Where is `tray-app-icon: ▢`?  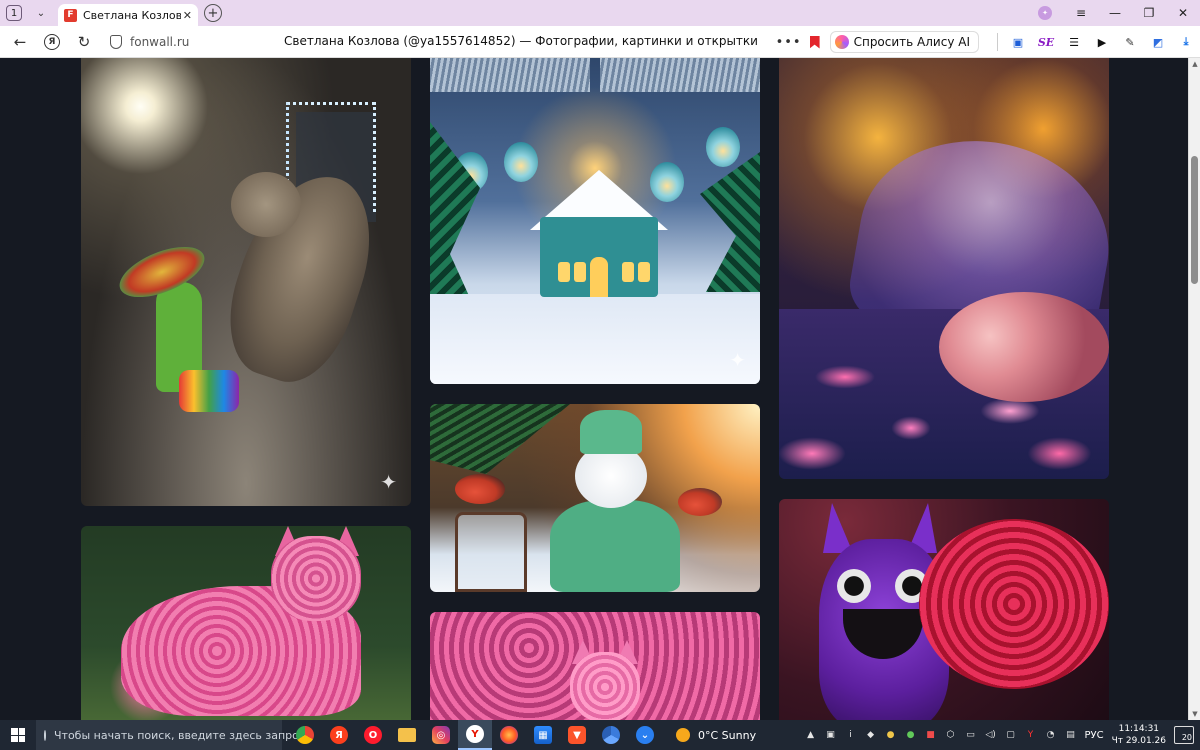 tray-app-icon: ▢ is located at coordinates (1011, 735).